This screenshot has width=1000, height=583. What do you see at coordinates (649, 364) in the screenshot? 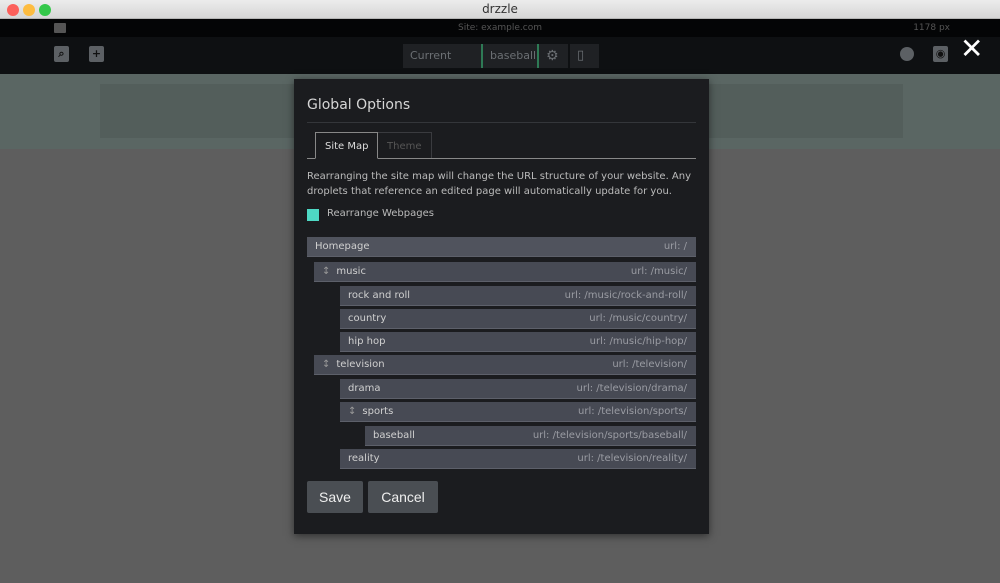
I see `page-url: url: /television/` at bounding box center [649, 364].